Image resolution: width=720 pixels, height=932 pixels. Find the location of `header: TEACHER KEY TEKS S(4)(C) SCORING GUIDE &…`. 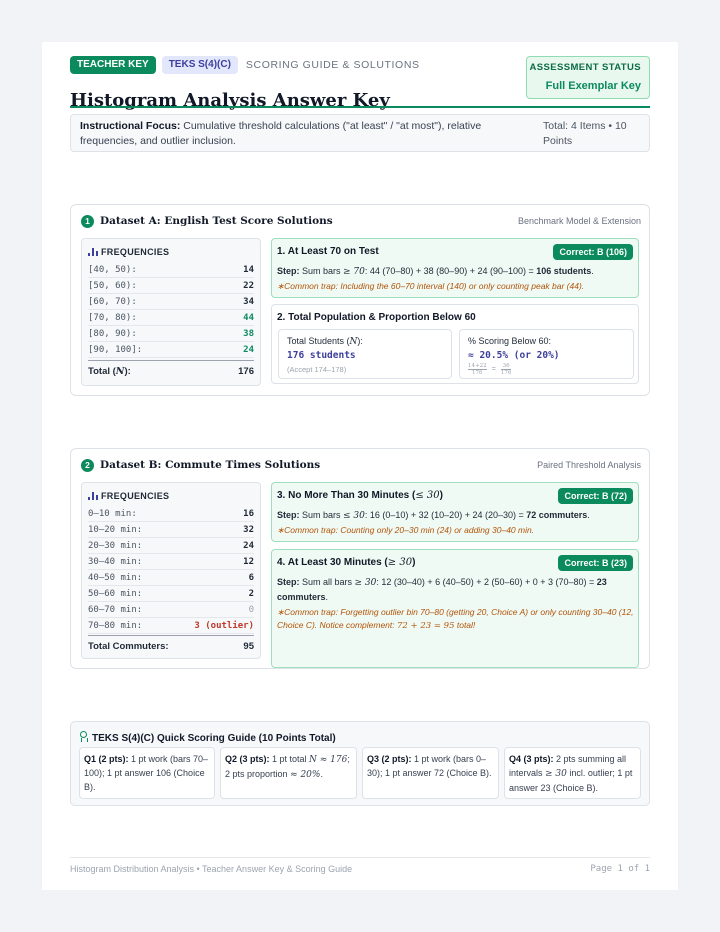

header: TEACHER KEY TEKS S(4)(C) SCORING GUIDE &… is located at coordinates (360, 83).